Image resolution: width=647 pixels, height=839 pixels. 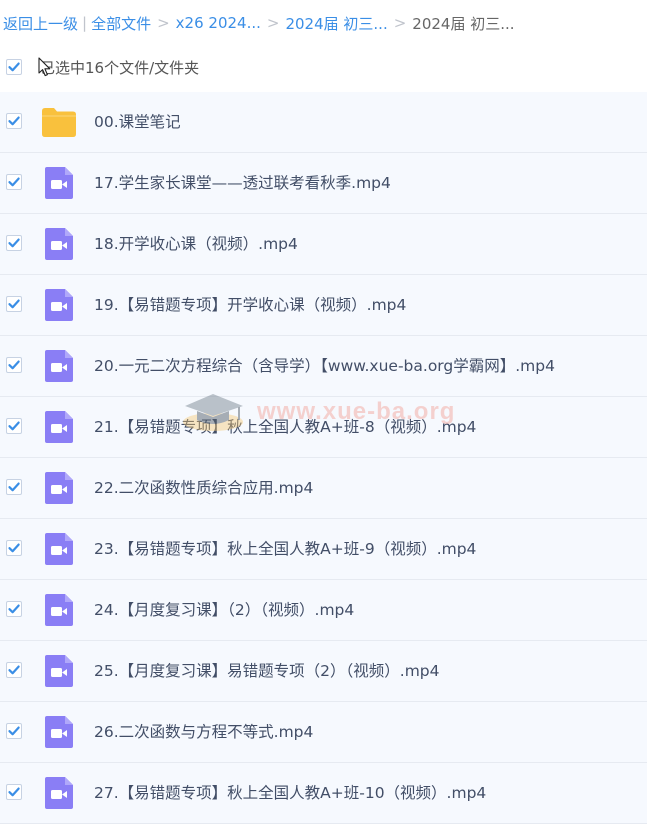 What do you see at coordinates (323, 67) in the screenshot?
I see `selection-bar: 已选中16个文件/文件夹` at bounding box center [323, 67].